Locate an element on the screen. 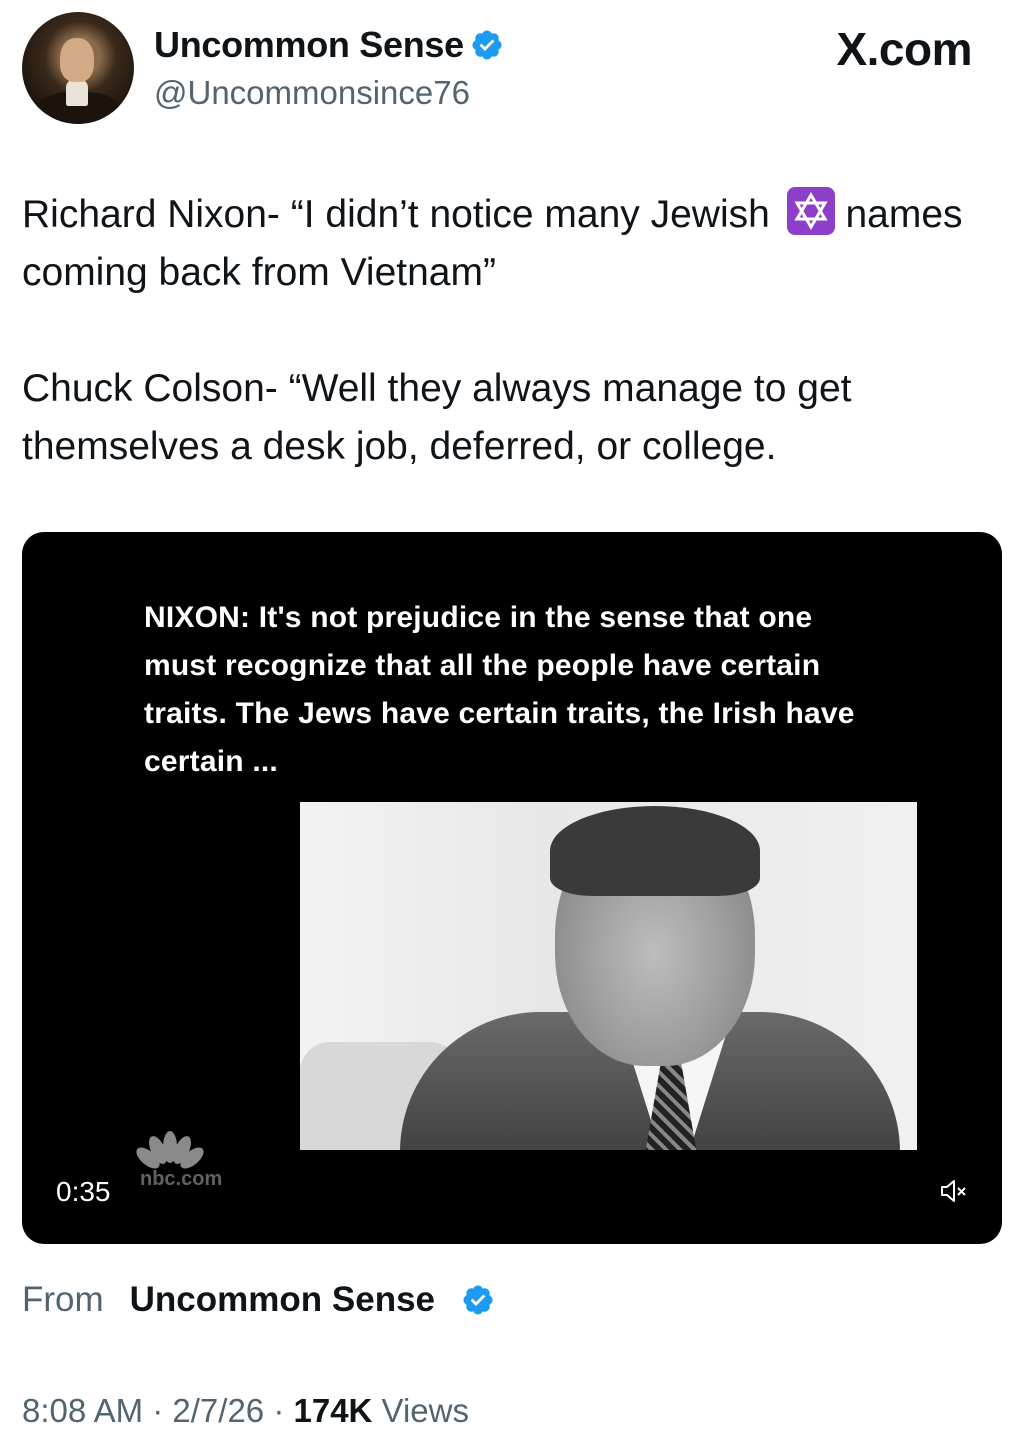  avatar is located at coordinates (78, 68).